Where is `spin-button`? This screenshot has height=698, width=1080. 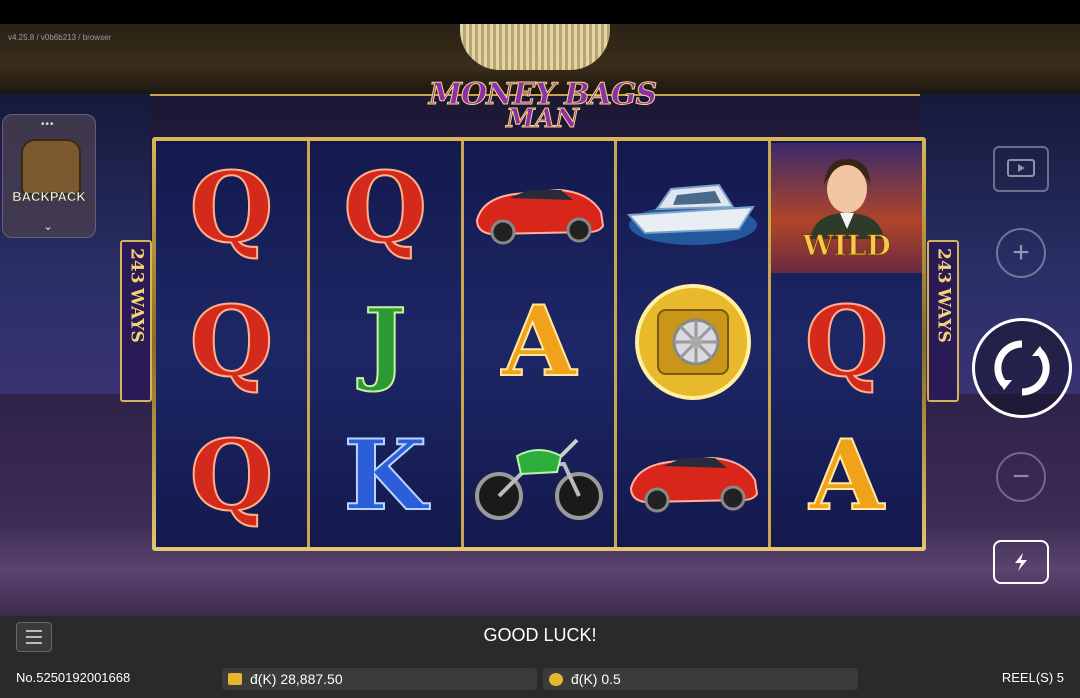 spin-button is located at coordinates (1022, 368).